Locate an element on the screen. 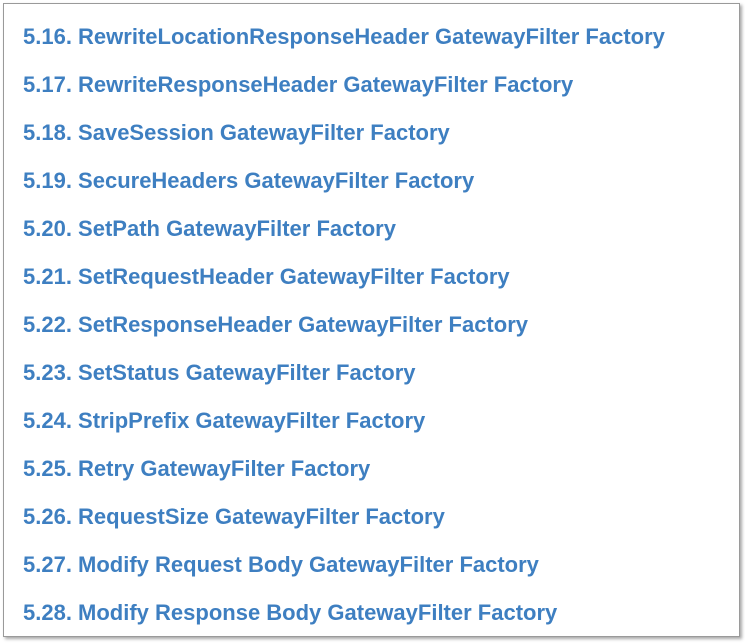 The image size is (745, 643). toc-link-5-24: 5.24. StripPrefix GatewayFilter Factory is located at coordinates (224, 420).